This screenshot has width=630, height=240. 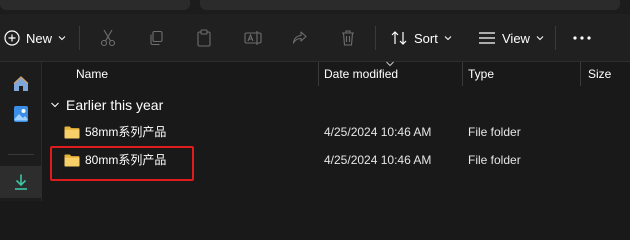 What do you see at coordinates (399, 38) in the screenshot?
I see `sort-icon` at bounding box center [399, 38].